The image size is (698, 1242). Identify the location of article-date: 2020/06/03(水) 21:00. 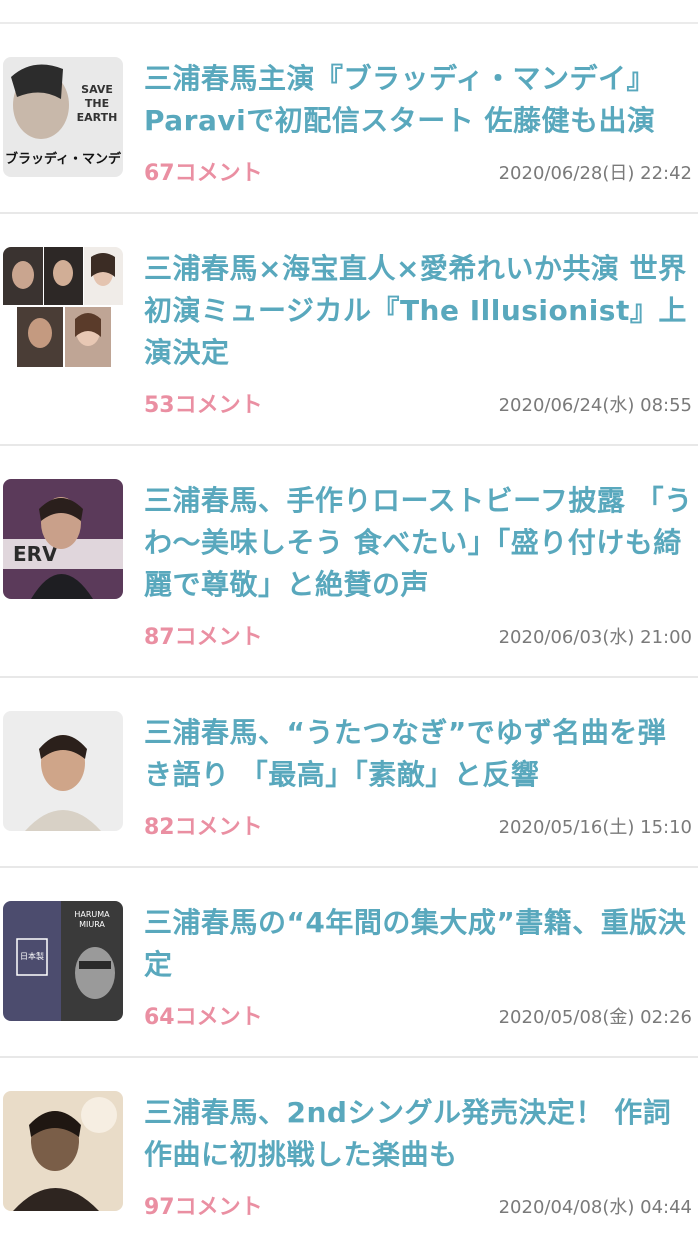
(595, 637).